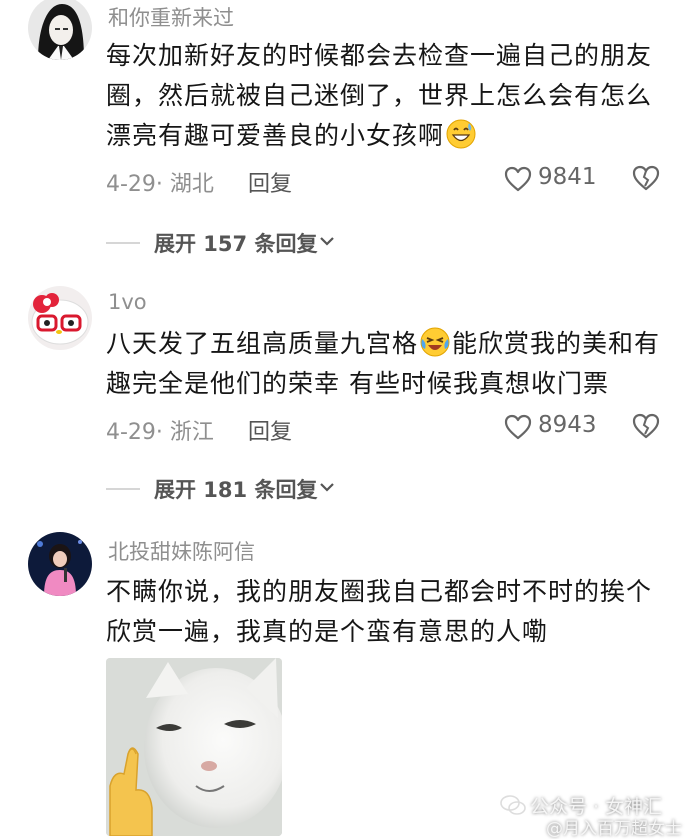 The image size is (690, 839). I want to click on comment-text: 不瞒你说，我的朋友圈我自己都会时不时的挨个 欣赏一遍，我真的是个蛮有意思的人嘞, so click(386, 612).